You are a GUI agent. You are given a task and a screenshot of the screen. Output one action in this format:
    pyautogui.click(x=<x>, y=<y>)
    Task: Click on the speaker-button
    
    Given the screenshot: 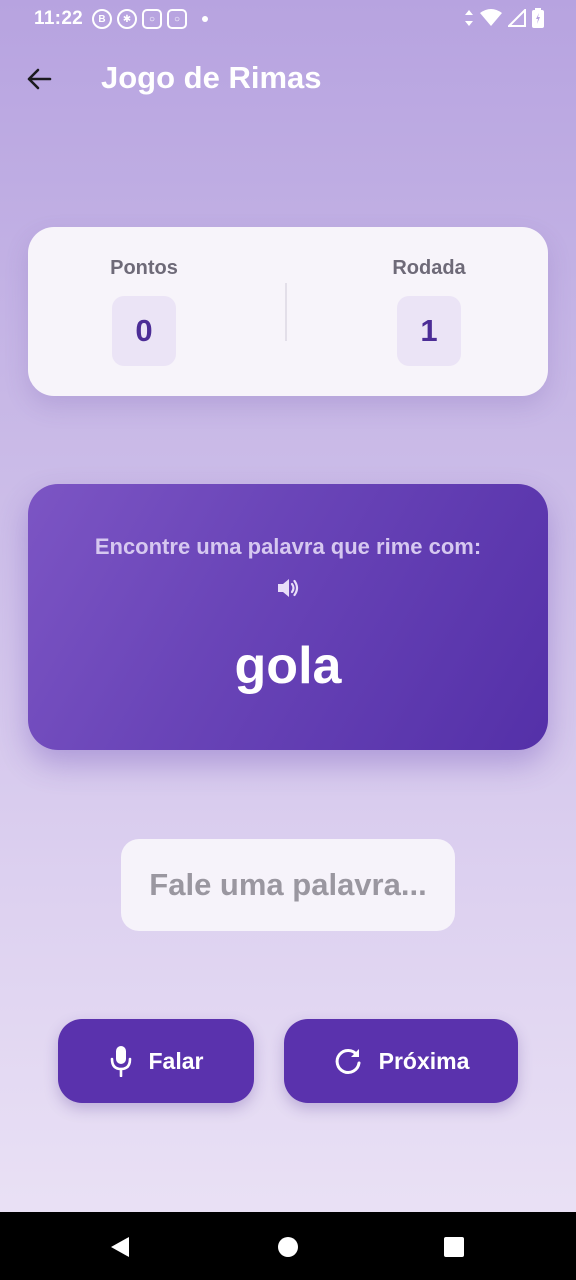 What is the action you would take?
    pyautogui.click(x=288, y=588)
    